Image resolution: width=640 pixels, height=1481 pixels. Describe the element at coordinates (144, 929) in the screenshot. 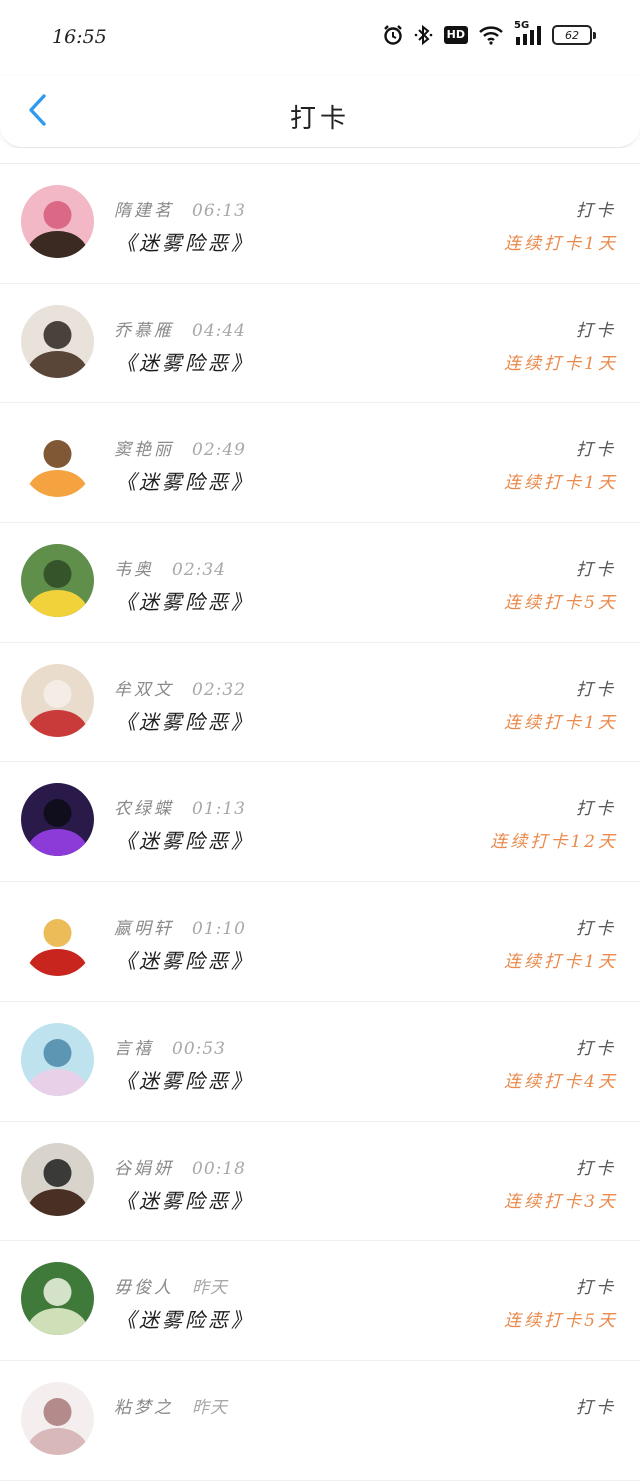

I see `user-name: 嬴明轩` at that location.